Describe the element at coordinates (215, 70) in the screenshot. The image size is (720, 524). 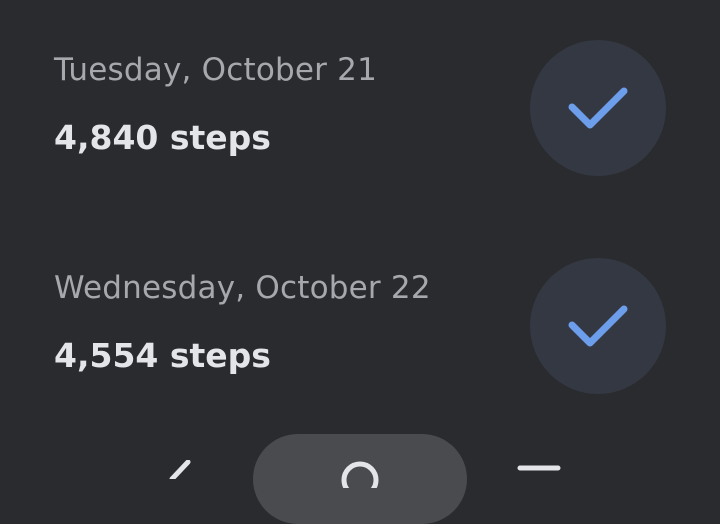
I see `entry-date: Tuesday, October 21` at that location.